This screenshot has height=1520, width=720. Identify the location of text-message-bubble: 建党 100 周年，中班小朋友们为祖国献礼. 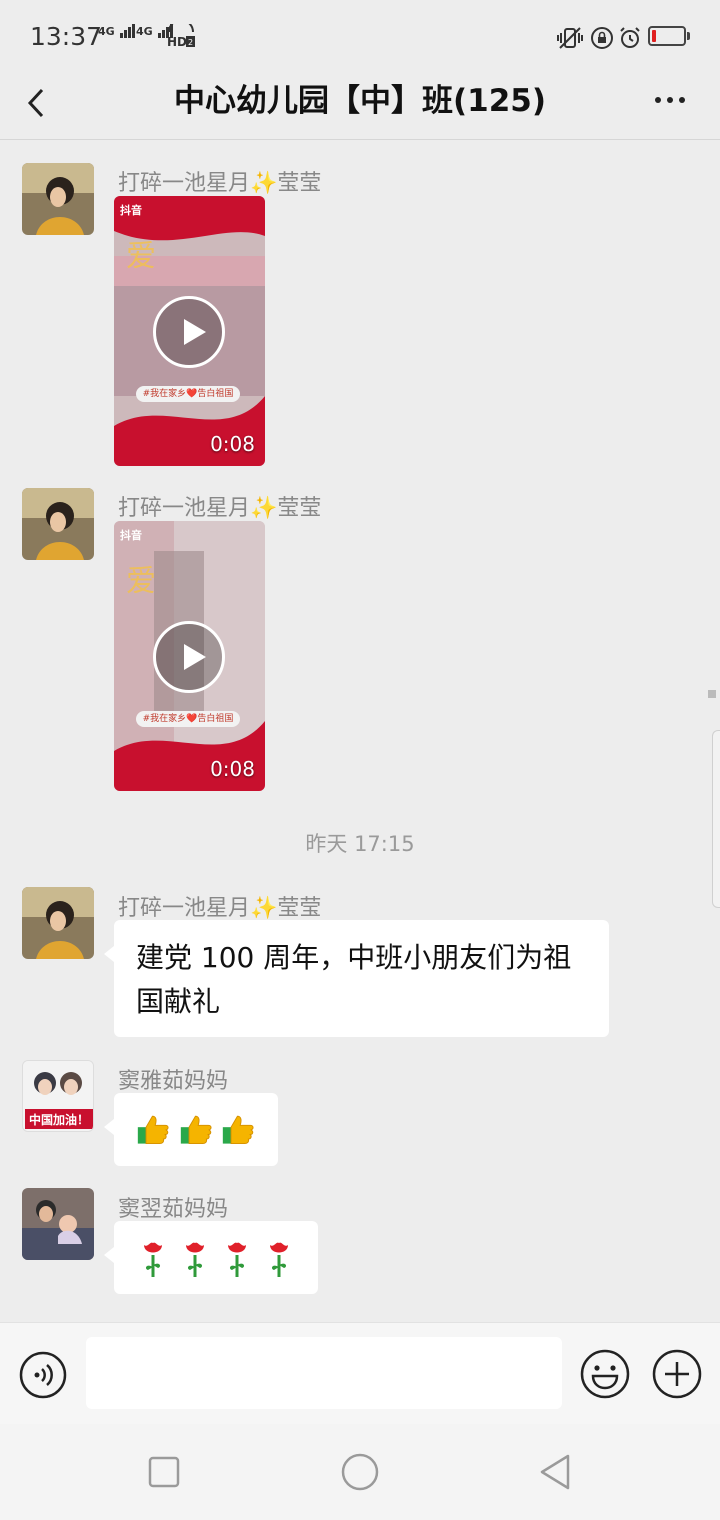
(356, 978).